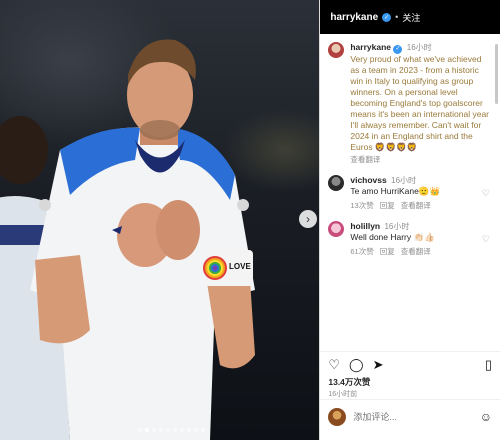 Image resolution: width=500 pixels, height=440 pixels. I want to click on comment-likes: 13次赞, so click(361, 205).